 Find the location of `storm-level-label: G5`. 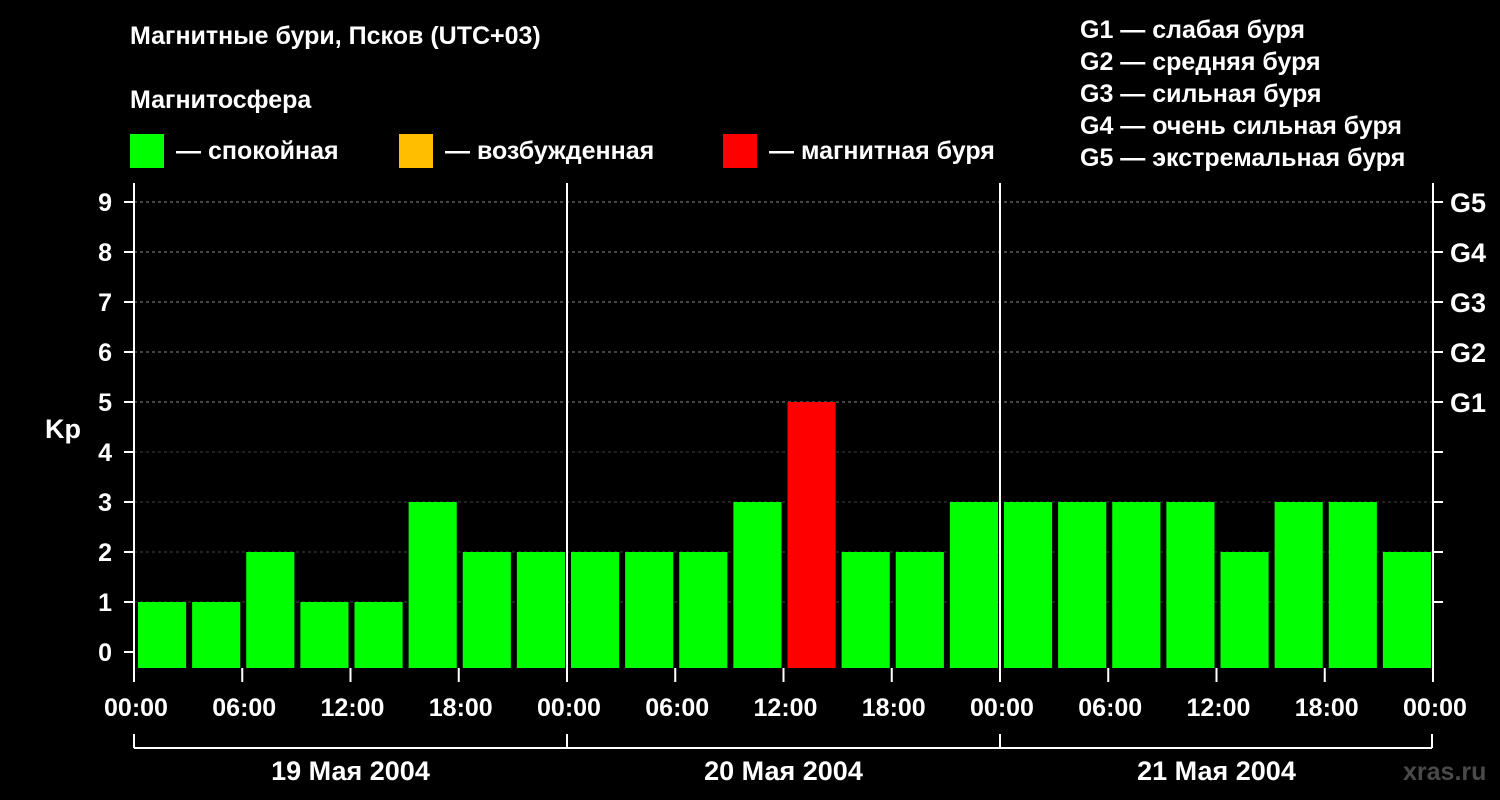

storm-level-label: G5 is located at coordinates (1468, 203).